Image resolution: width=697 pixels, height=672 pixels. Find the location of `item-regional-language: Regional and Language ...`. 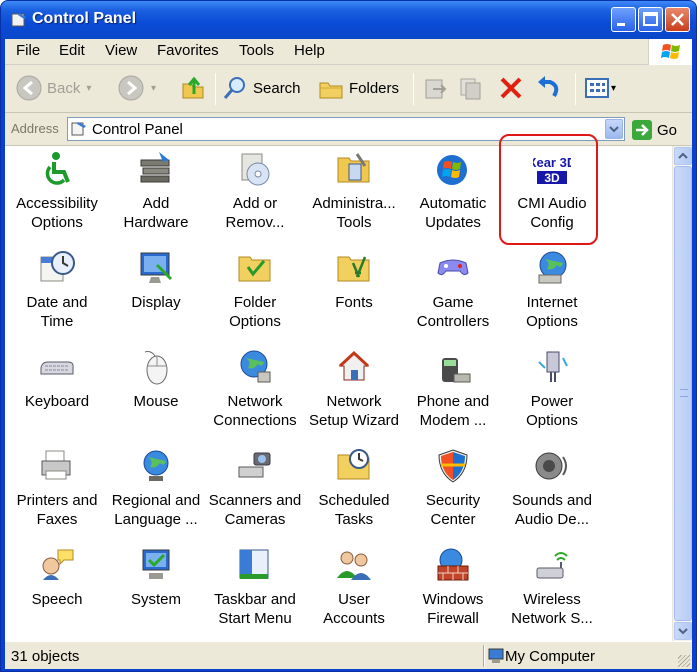

item-regional-language: Regional and Language ... is located at coordinates (156, 491).